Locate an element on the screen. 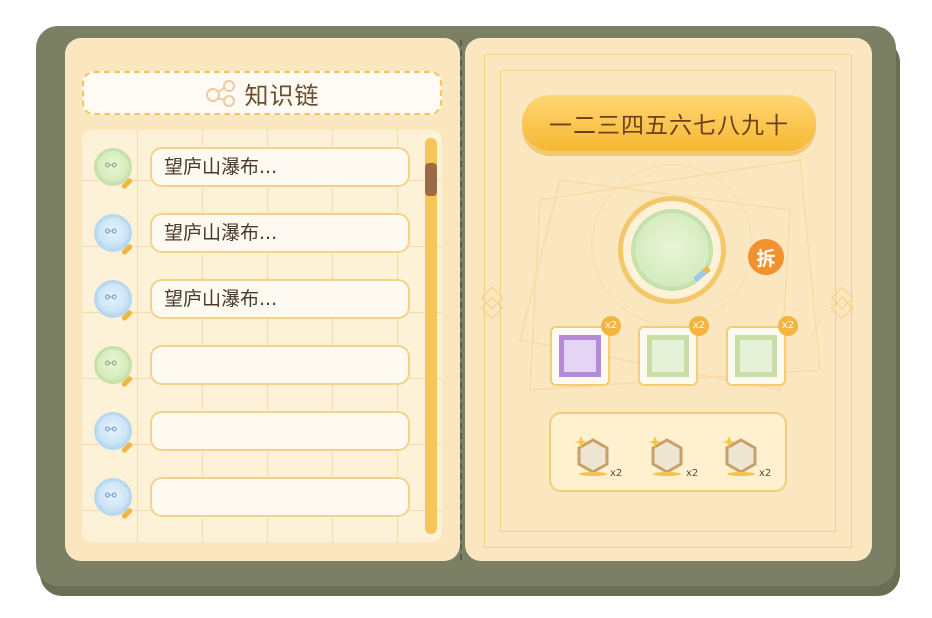 The image size is (932, 618). share-link-icon is located at coordinates (220, 93).